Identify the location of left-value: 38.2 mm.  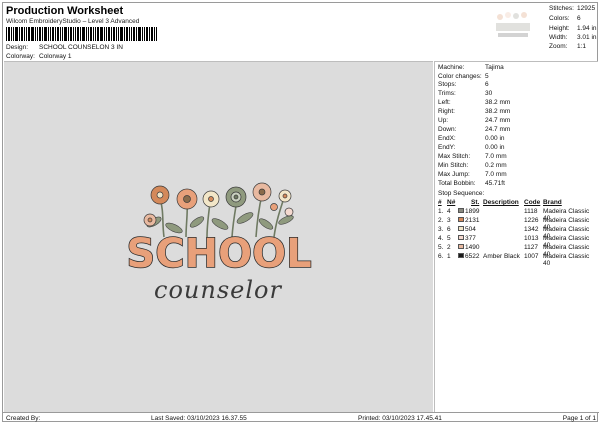
(498, 102).